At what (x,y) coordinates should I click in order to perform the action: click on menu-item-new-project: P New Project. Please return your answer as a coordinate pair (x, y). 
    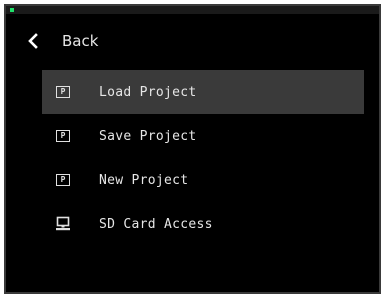
    Looking at the image, I should click on (203, 180).